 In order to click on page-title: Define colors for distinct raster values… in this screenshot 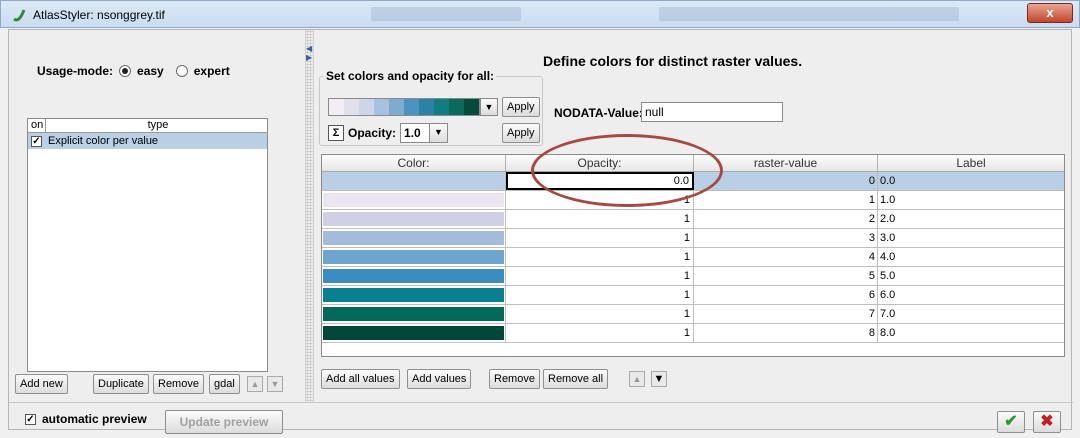, I will do `click(673, 61)`.